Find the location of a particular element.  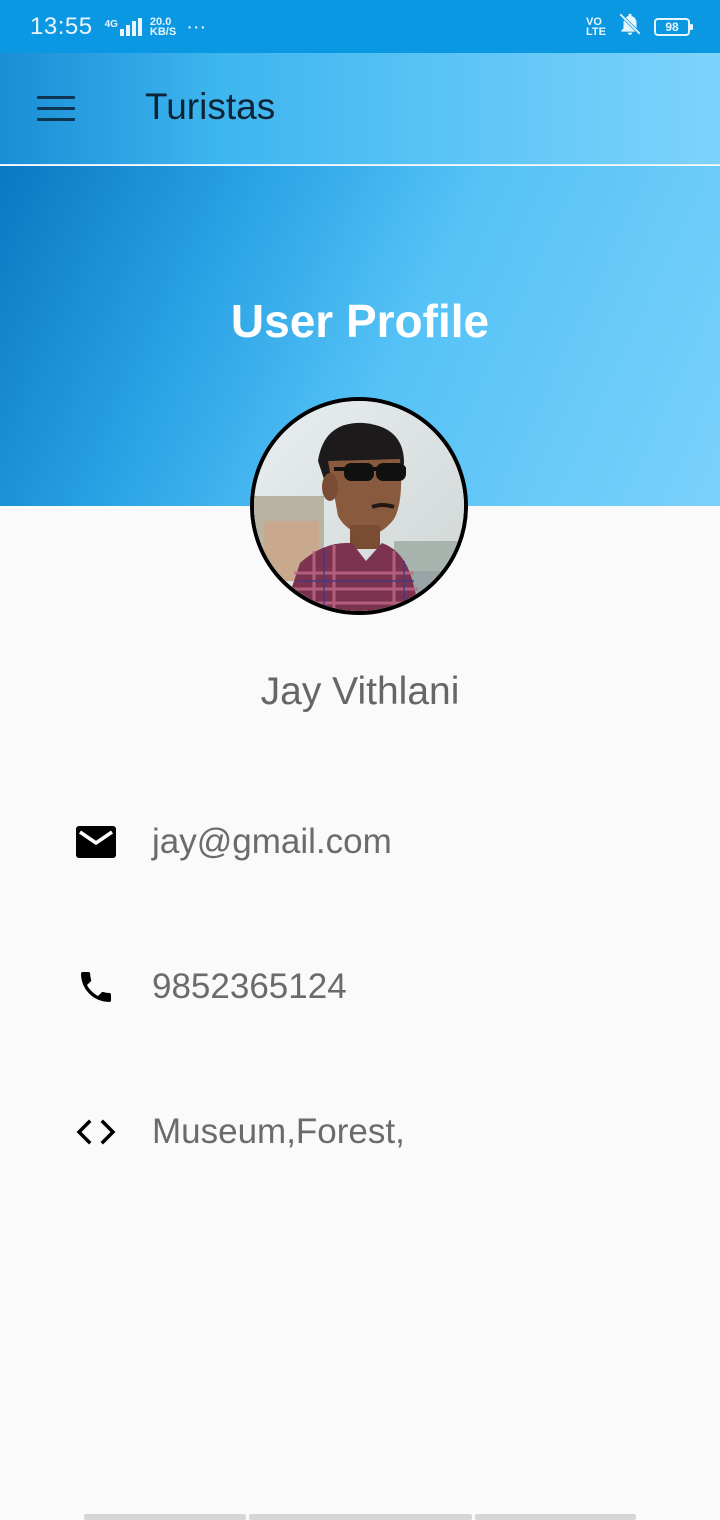

code-icon is located at coordinates (96, 1132).